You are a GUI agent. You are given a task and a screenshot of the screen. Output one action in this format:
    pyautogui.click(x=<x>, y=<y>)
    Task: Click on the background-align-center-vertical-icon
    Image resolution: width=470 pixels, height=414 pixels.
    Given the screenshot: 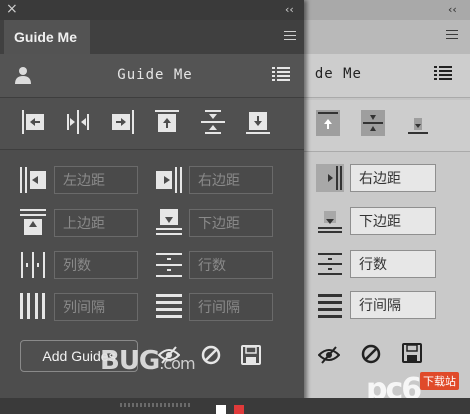 What is the action you would take?
    pyautogui.click(x=373, y=123)
    